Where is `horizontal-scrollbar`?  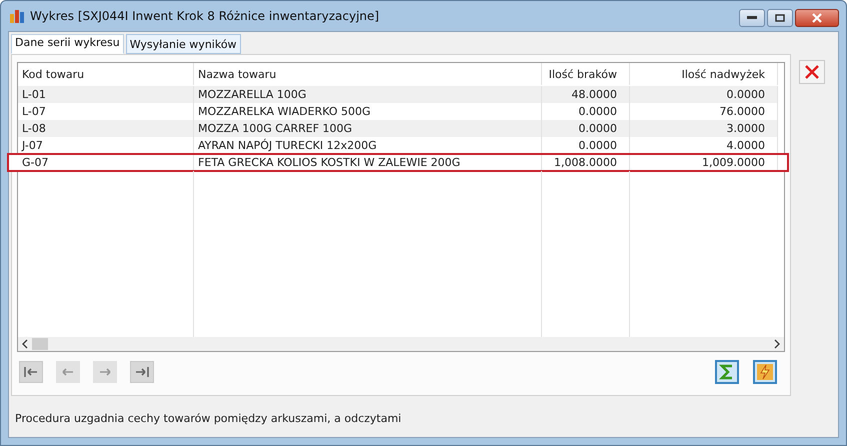
horizontal-scrollbar is located at coordinates (401, 344).